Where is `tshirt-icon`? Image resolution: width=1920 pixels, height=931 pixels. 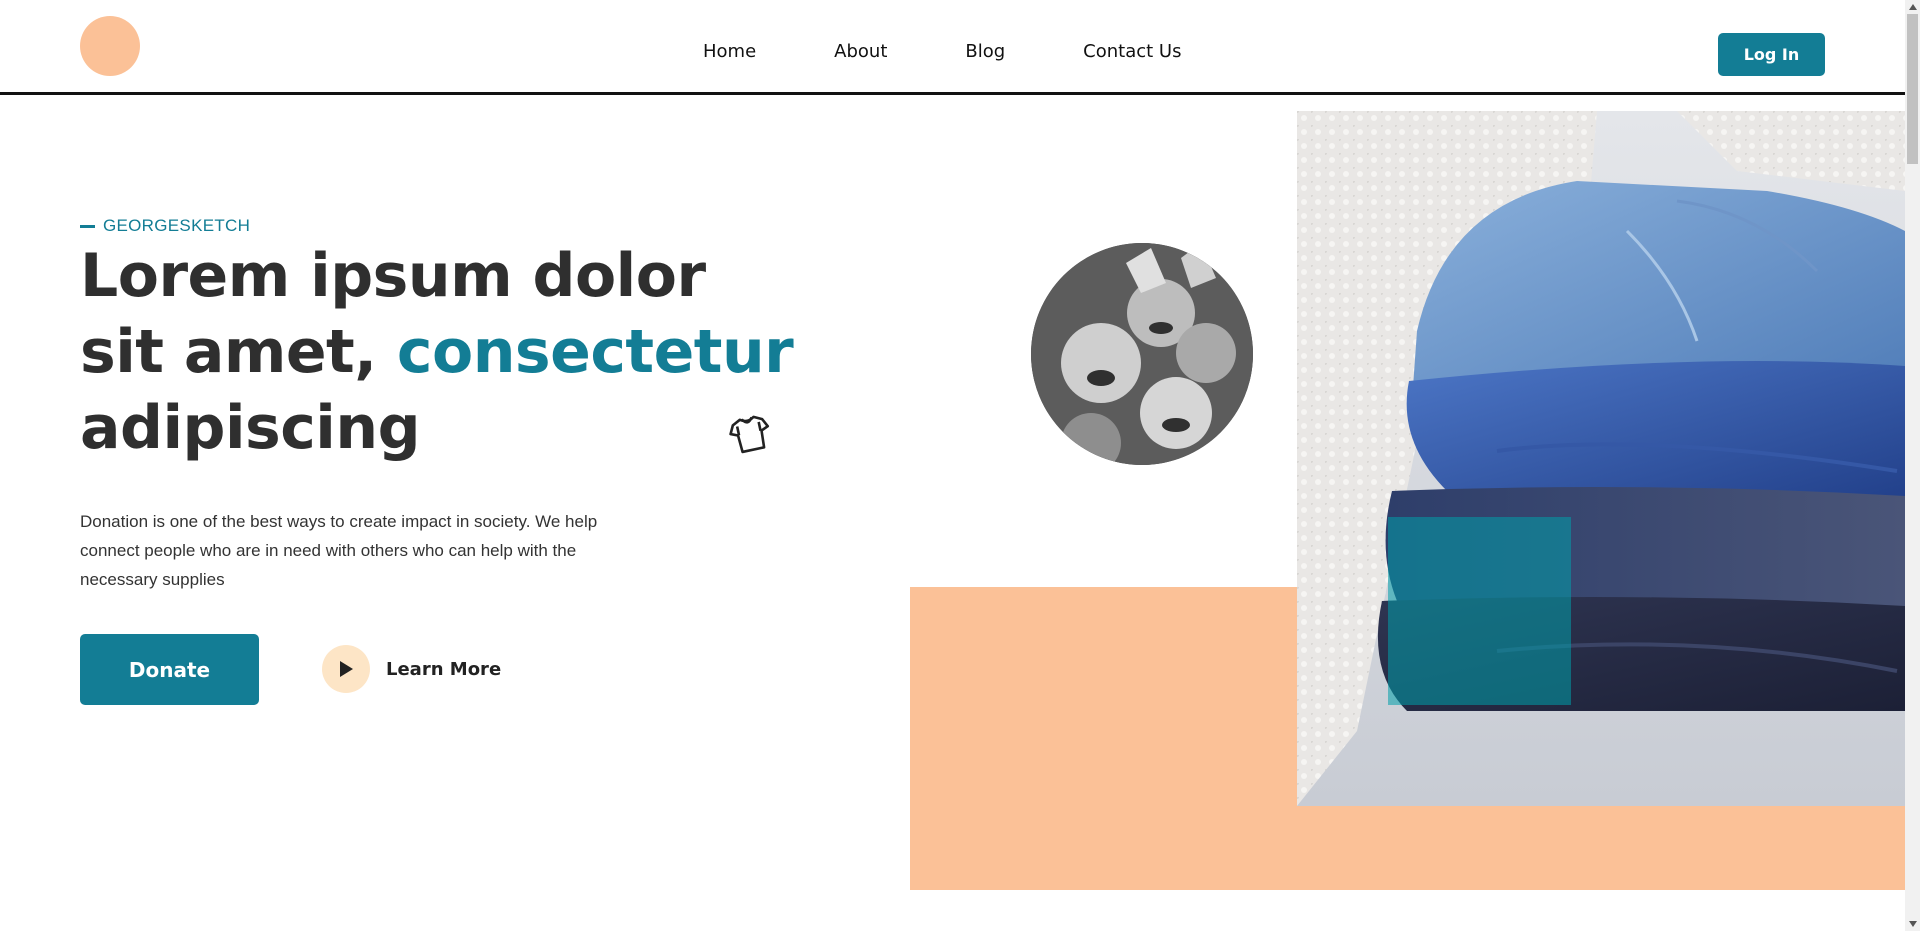 tshirt-icon is located at coordinates (749, 434).